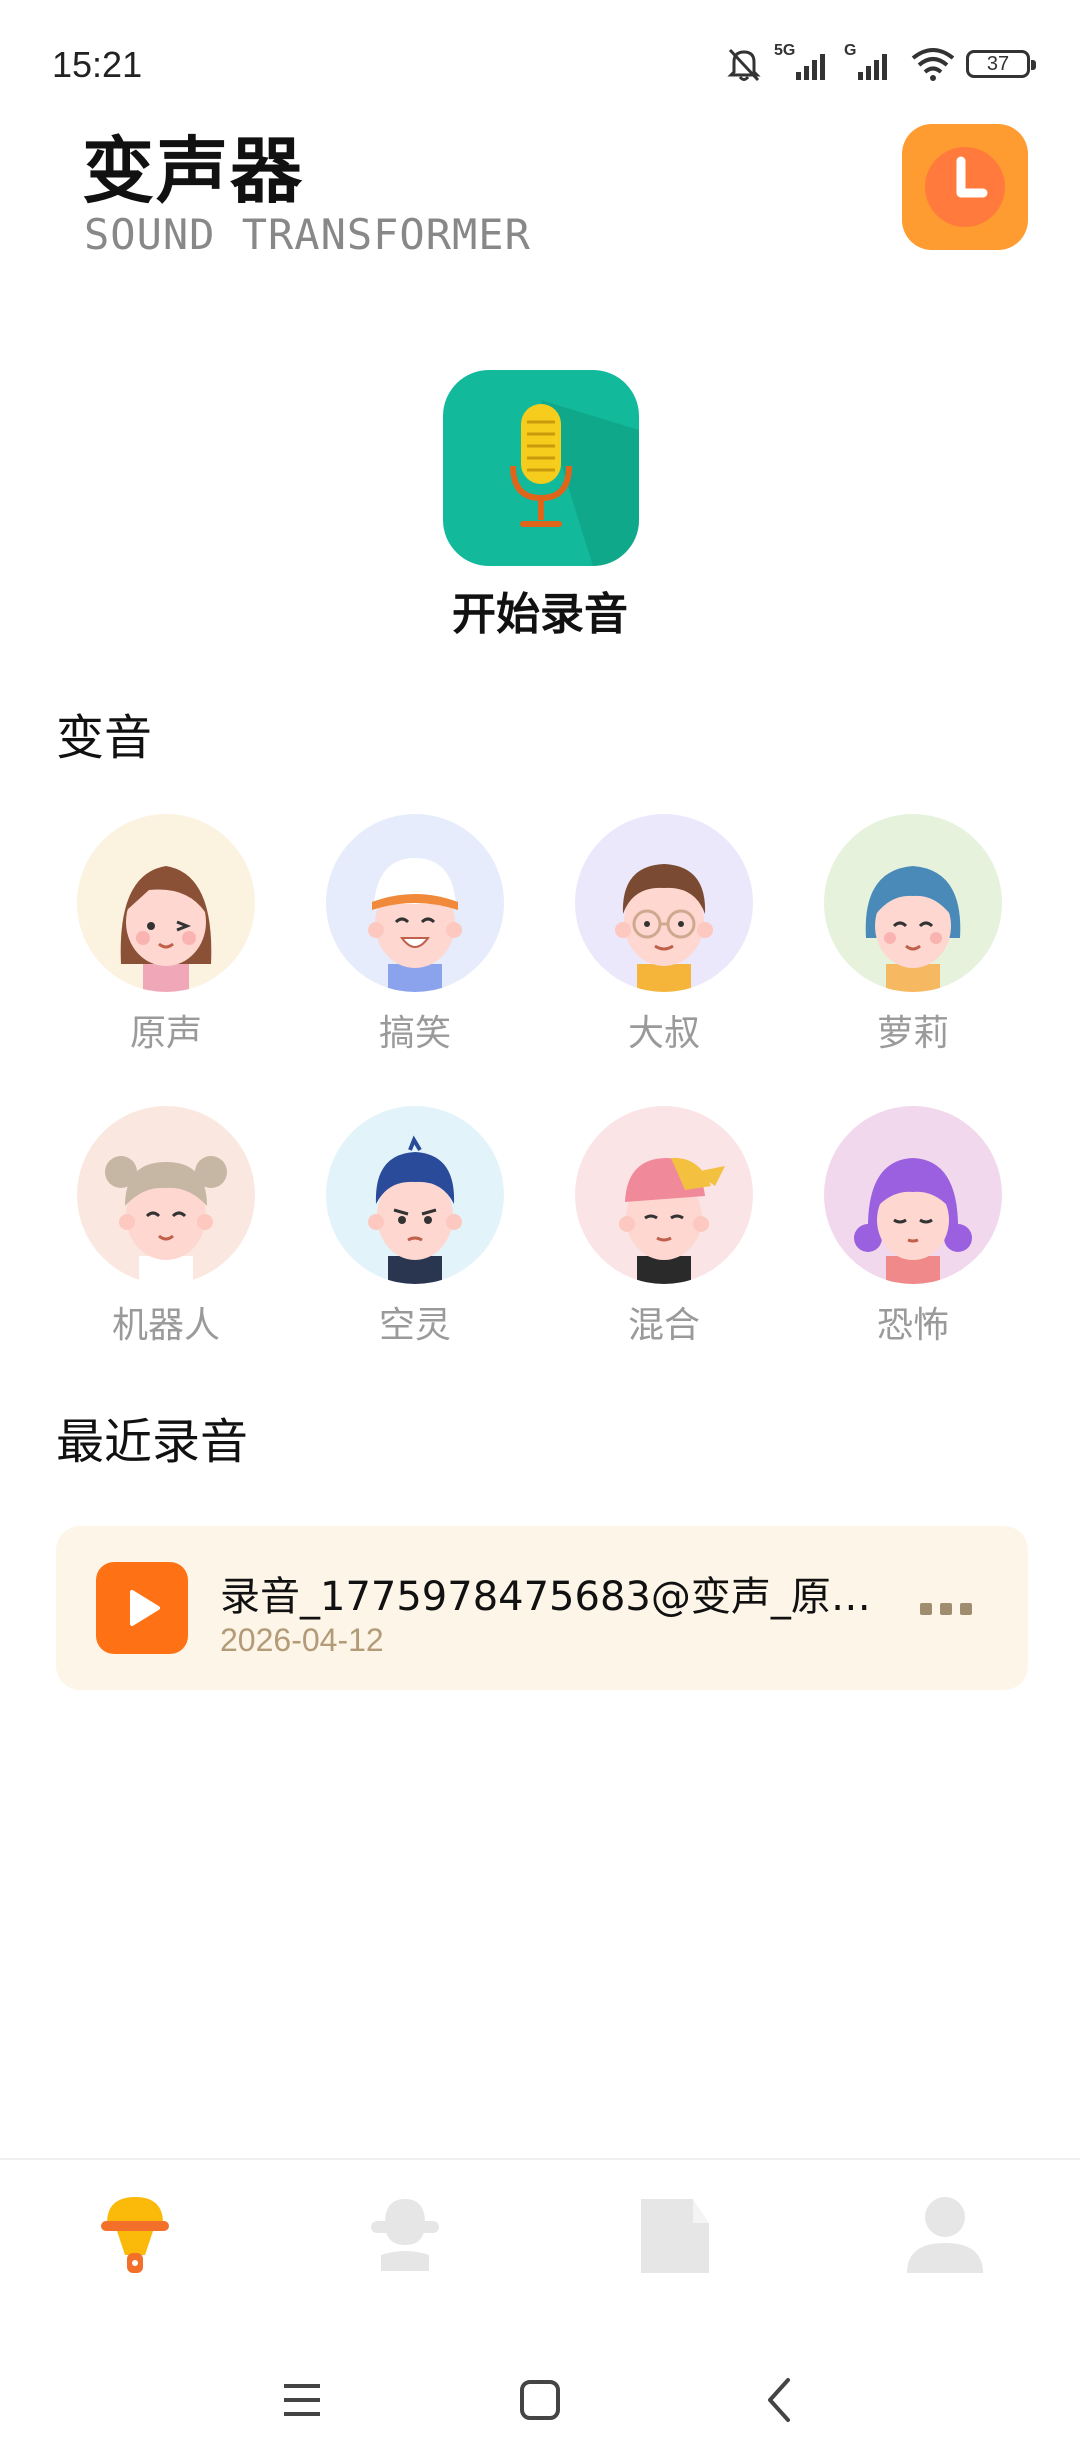 This screenshot has height=2460, width=1080. I want to click on start-record-label: 开始录音, so click(540, 610).